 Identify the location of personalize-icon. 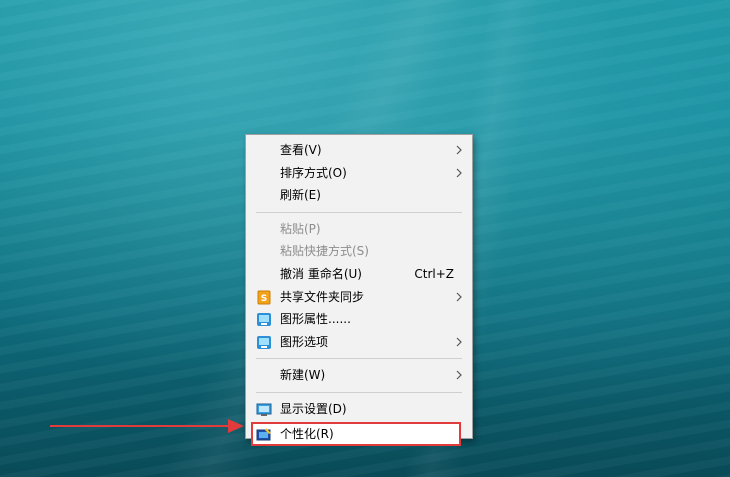
(263, 434).